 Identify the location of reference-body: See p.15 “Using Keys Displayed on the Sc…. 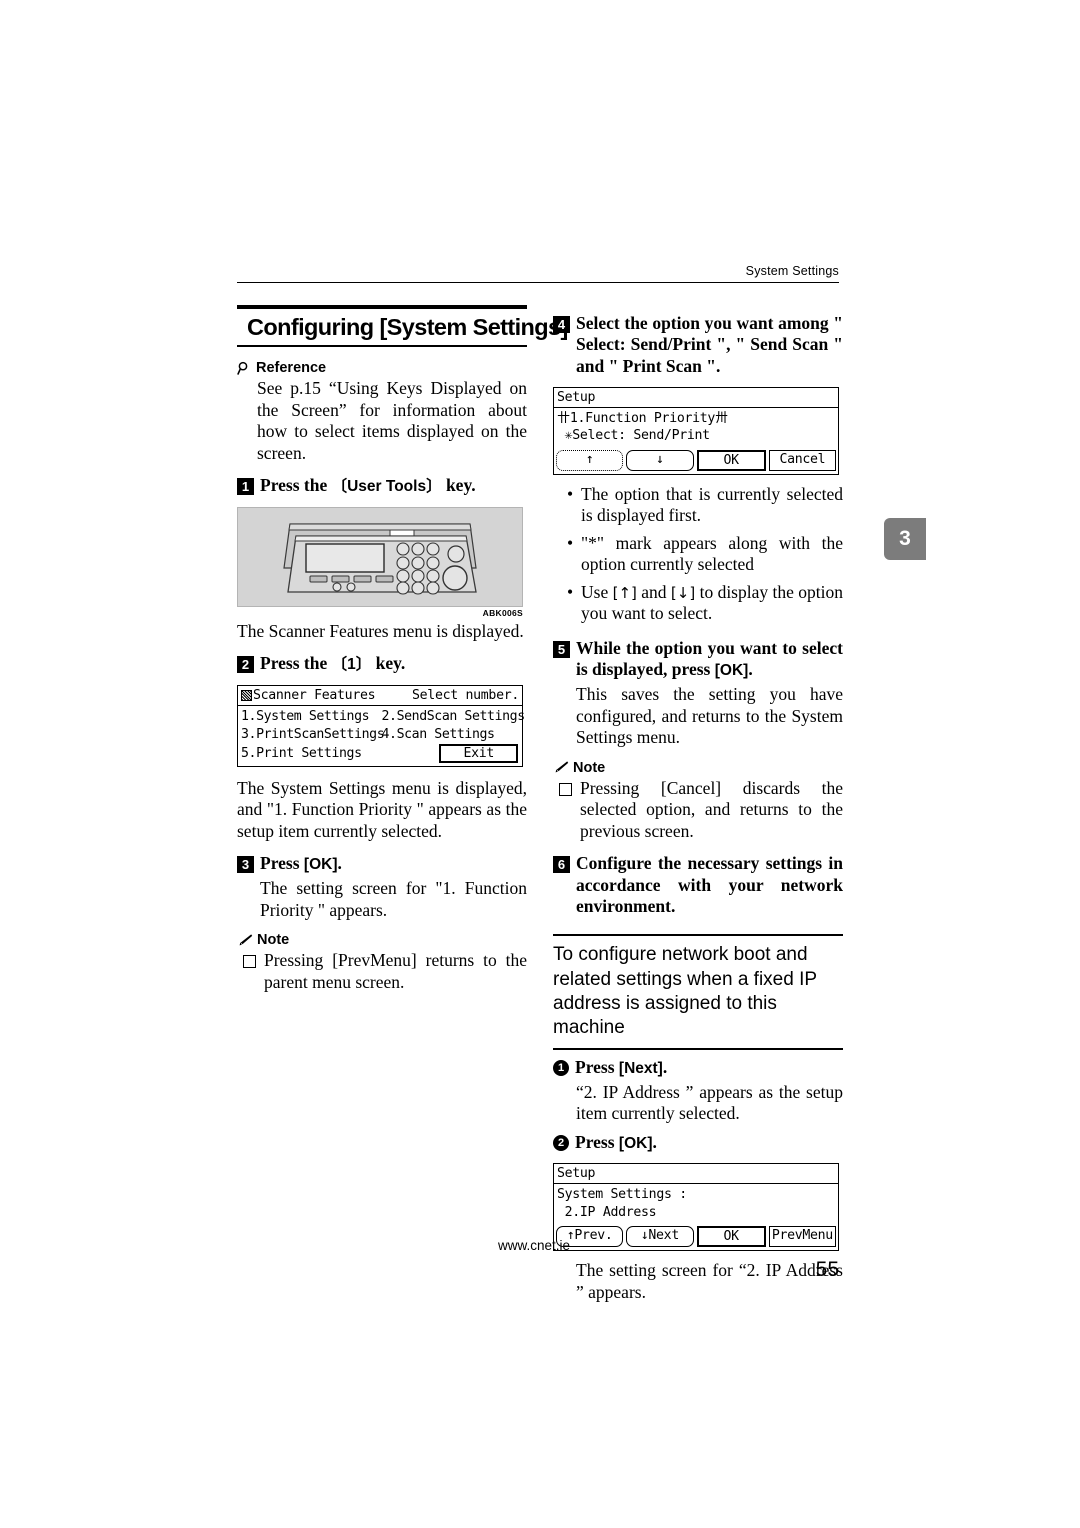
(392, 420).